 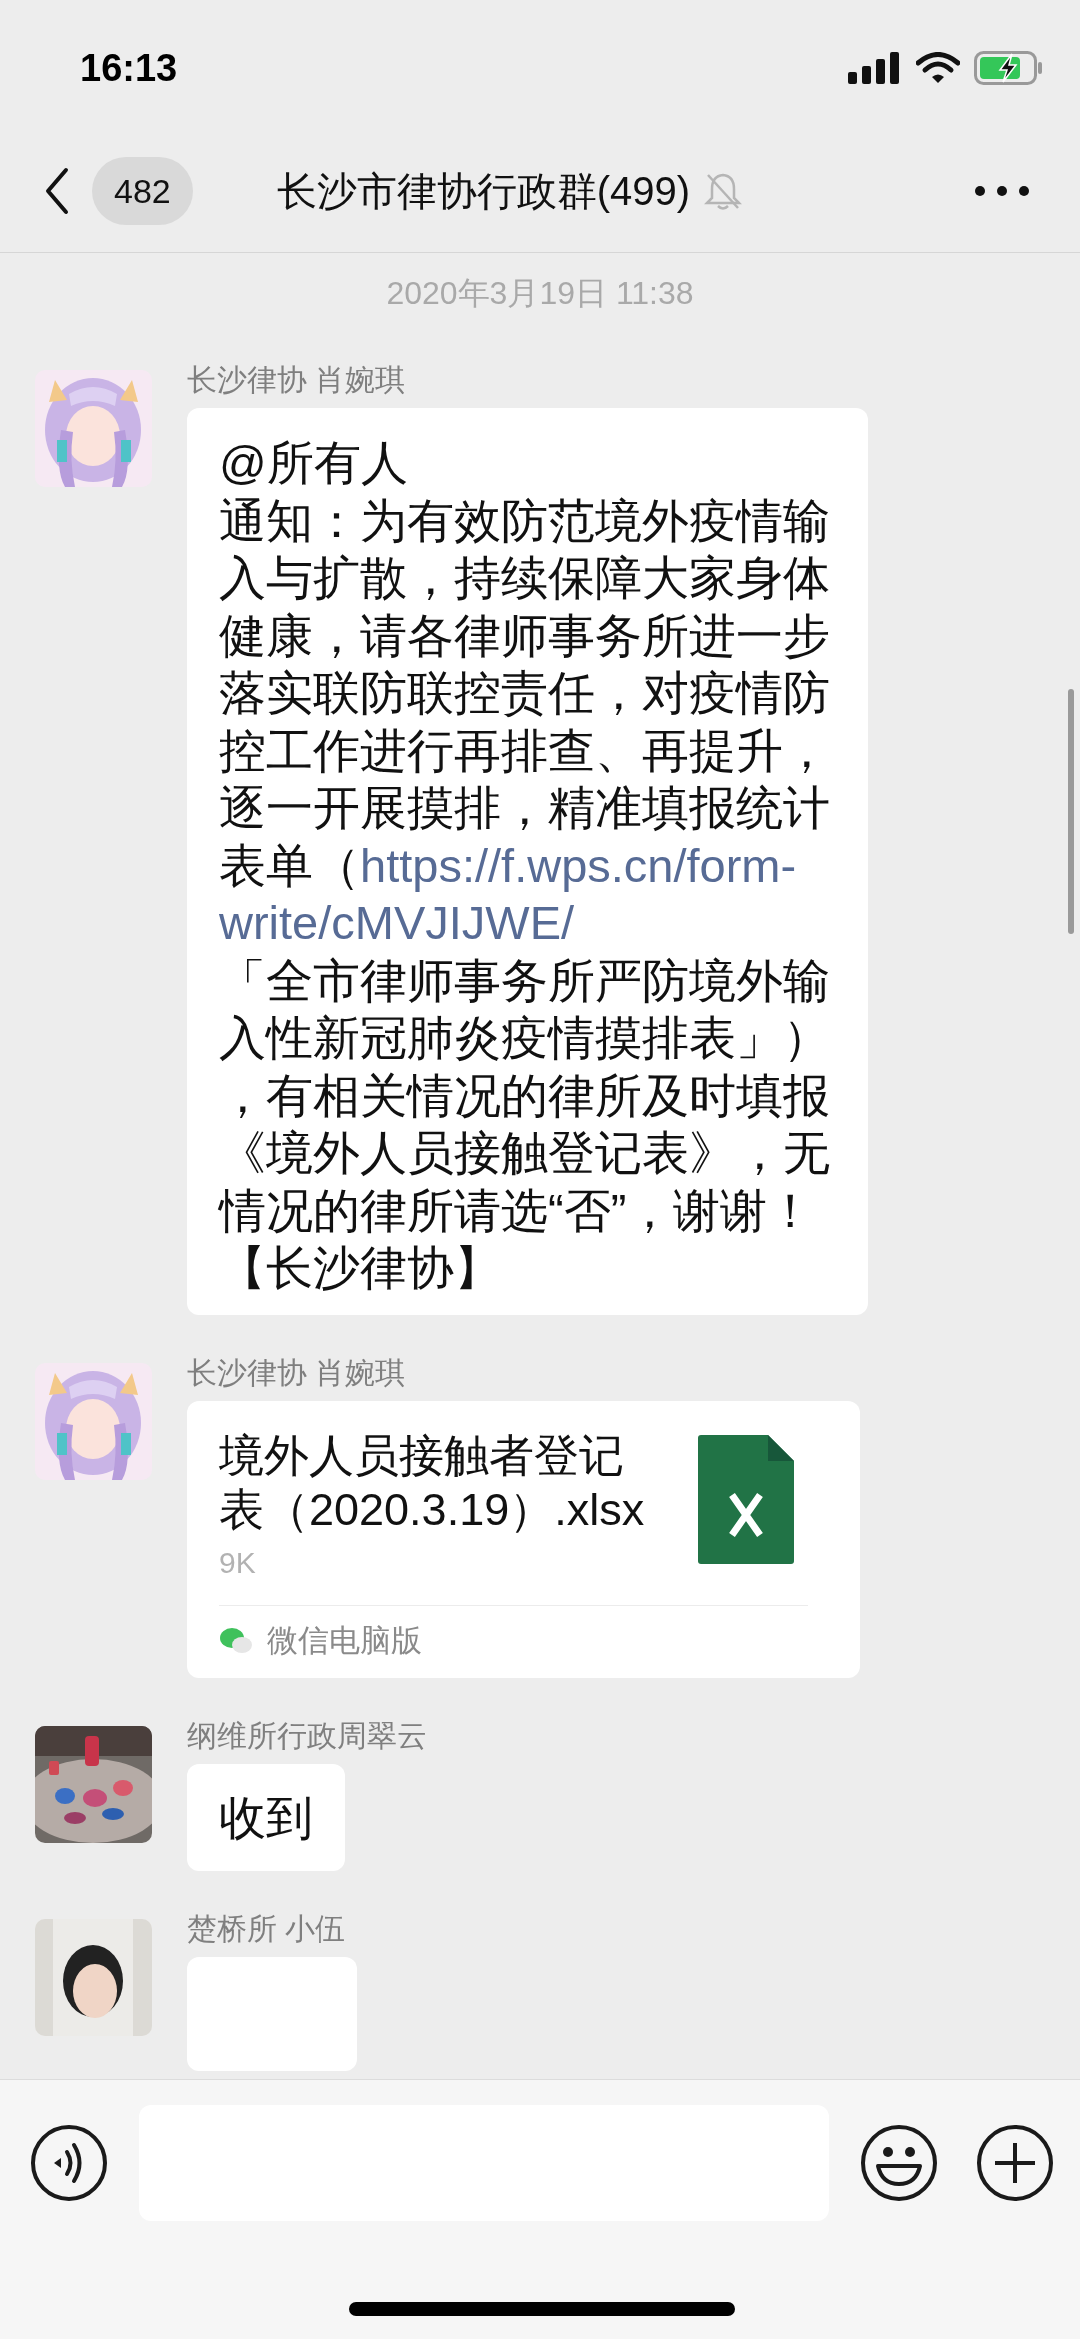 I want to click on sender-name: 纲维所行政周翠云, so click(x=307, y=1735).